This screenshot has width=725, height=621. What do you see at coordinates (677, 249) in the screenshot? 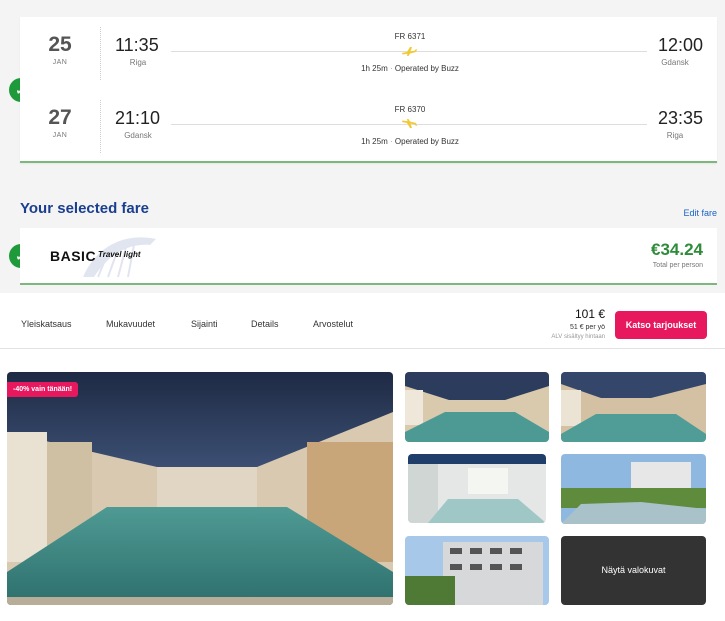
I see `fare-price: €34.24` at bounding box center [677, 249].